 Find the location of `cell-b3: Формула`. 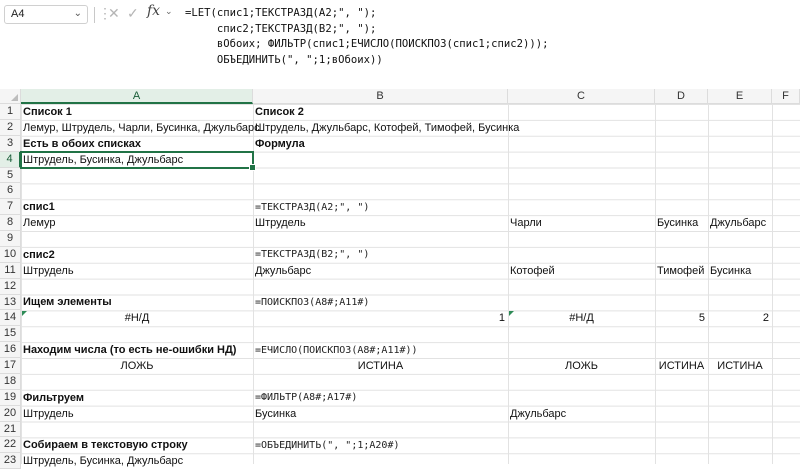

cell-b3: Формула is located at coordinates (380, 144).